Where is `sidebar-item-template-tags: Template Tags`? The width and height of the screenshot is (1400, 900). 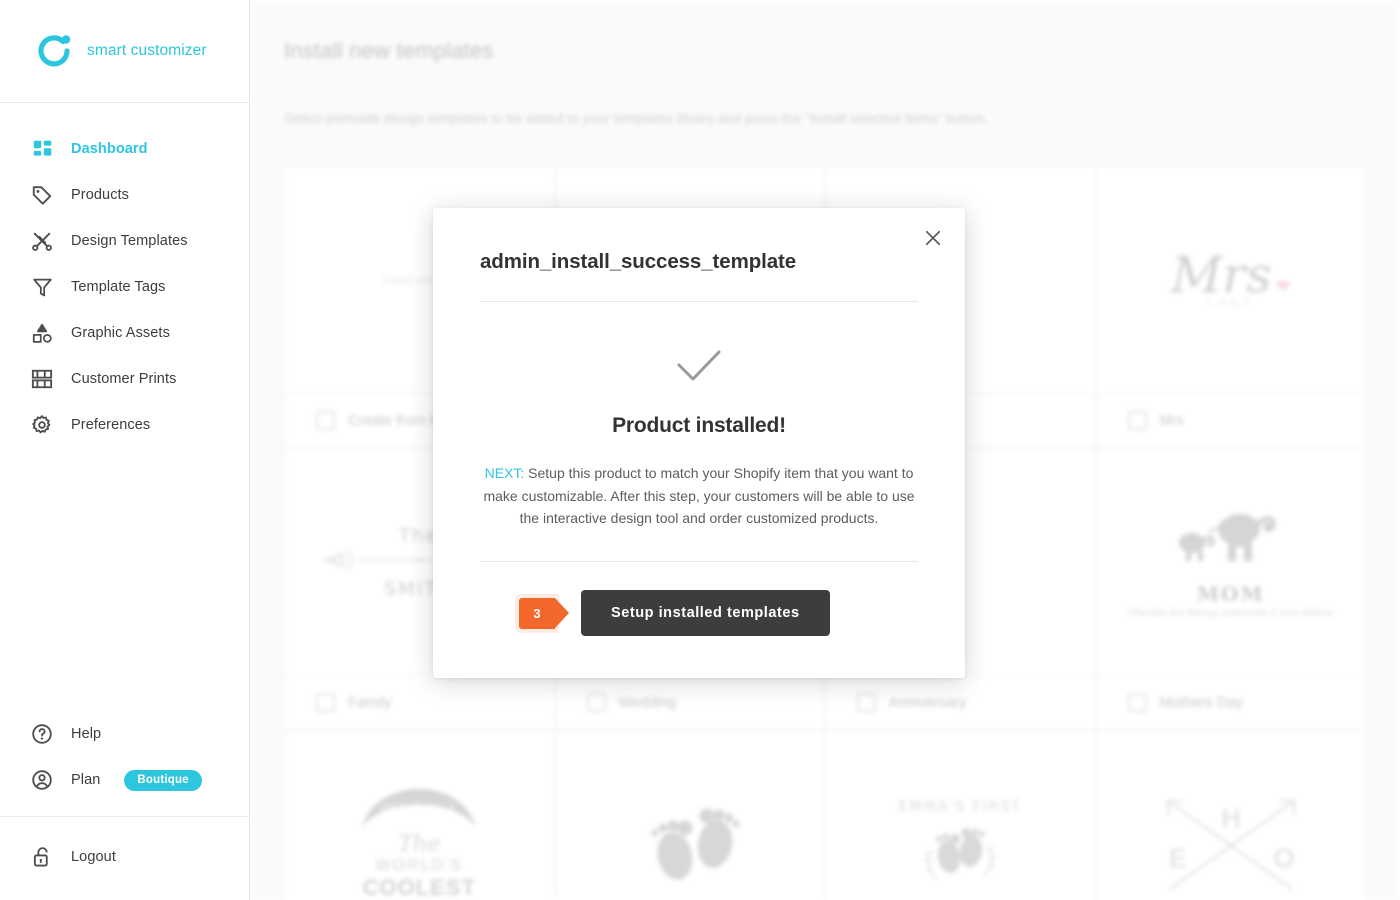 sidebar-item-template-tags: Template Tags is located at coordinates (124, 287).